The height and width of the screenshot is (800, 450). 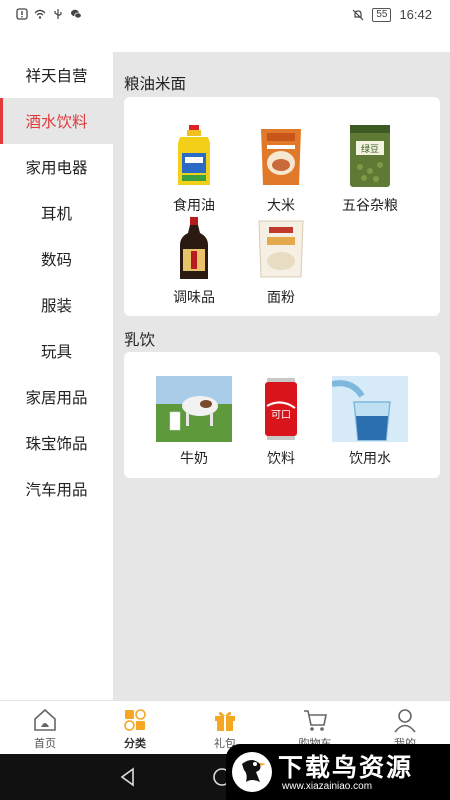 What do you see at coordinates (281, 409) in the screenshot?
I see `cola-can-image: 可口` at bounding box center [281, 409].